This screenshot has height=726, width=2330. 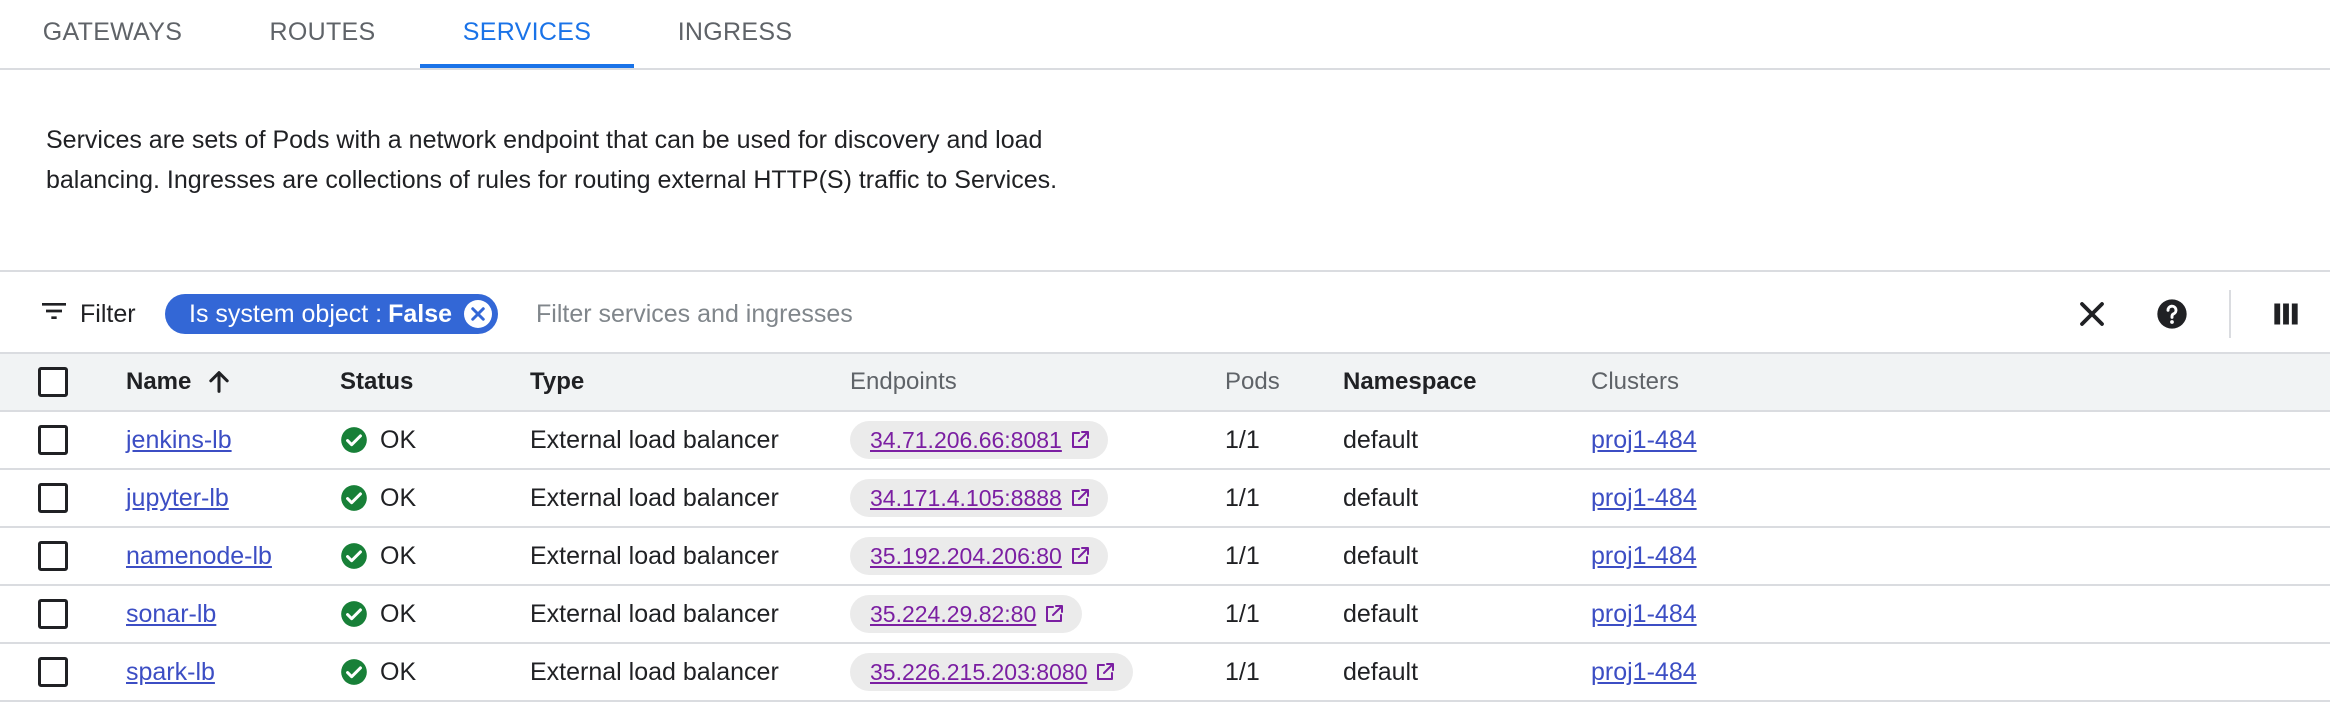 I want to click on endpoint-link: 35.226.215.203:8080, so click(x=992, y=672).